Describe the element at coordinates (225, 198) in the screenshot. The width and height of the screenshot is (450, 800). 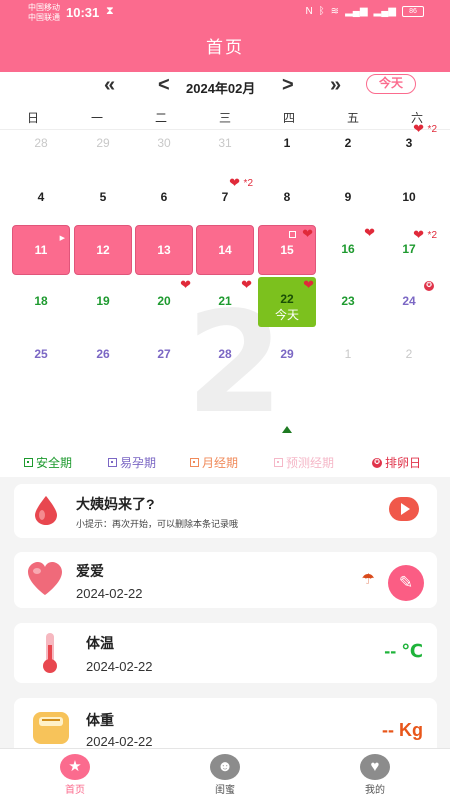
I see `calendar-day: 7 *2 ❤` at that location.